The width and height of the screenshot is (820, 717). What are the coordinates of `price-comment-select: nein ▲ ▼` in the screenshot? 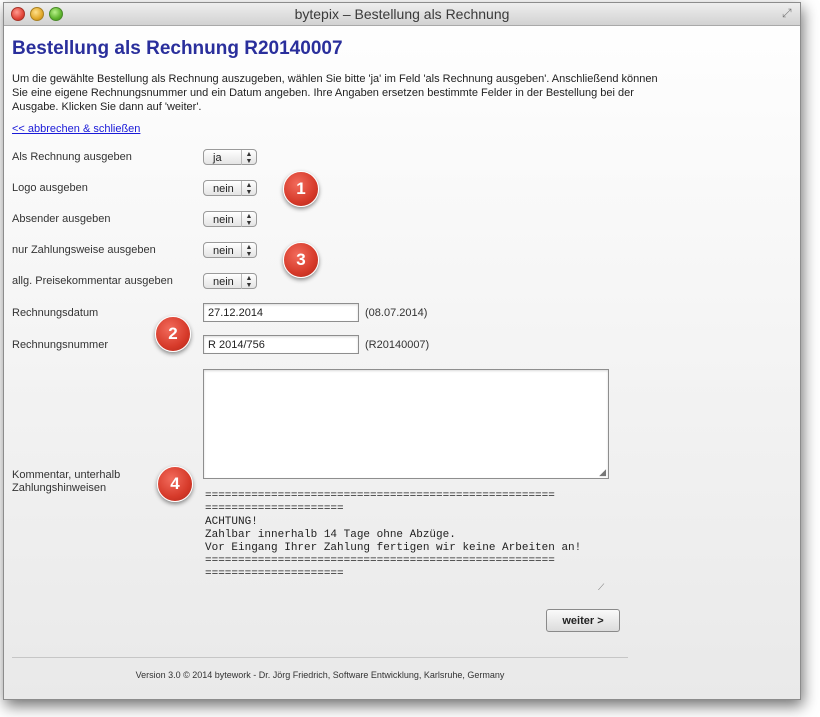 It's located at (230, 281).